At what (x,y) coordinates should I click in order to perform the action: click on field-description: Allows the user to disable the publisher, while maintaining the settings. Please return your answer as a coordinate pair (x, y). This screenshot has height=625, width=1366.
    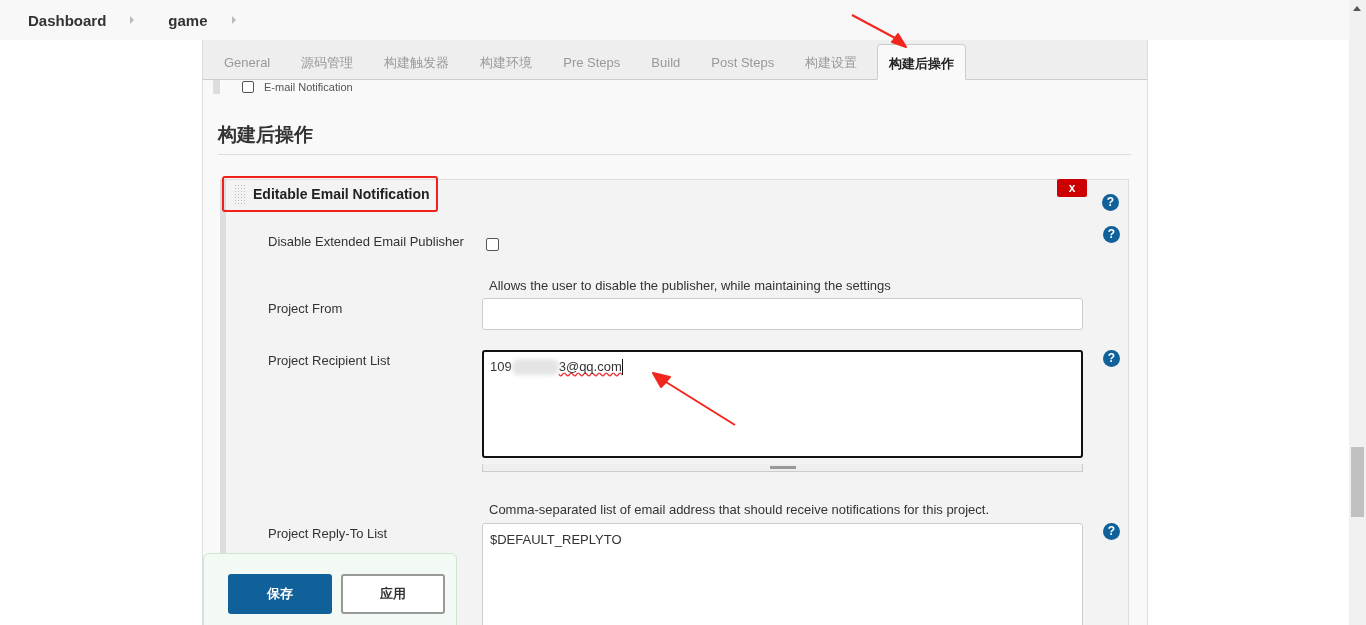
    Looking at the image, I should click on (690, 285).